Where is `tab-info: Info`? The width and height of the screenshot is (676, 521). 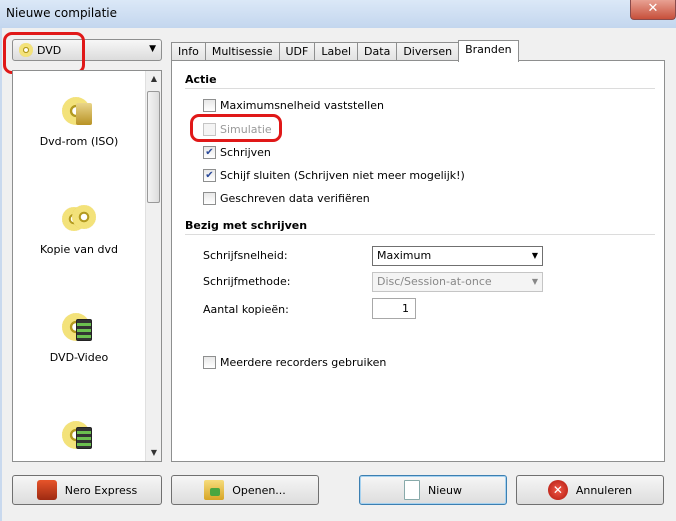
tab-info: Info is located at coordinates (188, 51).